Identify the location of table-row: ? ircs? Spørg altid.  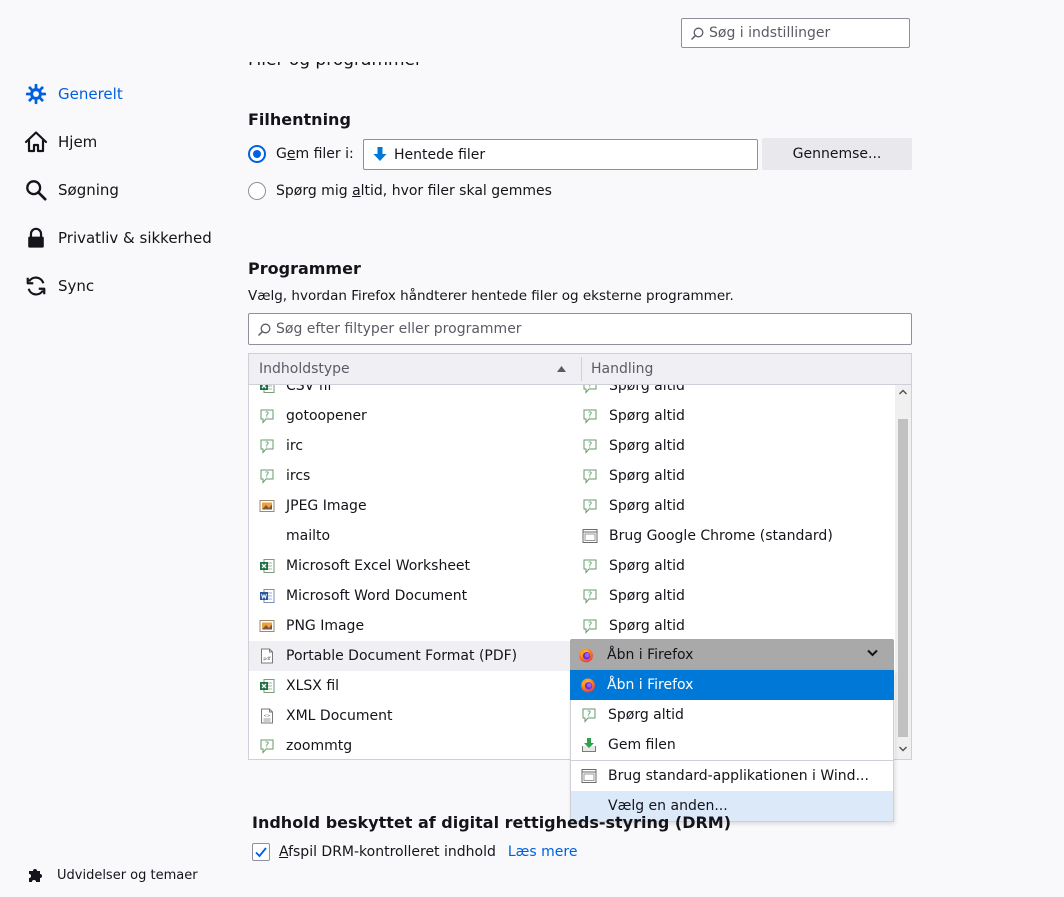
(571, 476).